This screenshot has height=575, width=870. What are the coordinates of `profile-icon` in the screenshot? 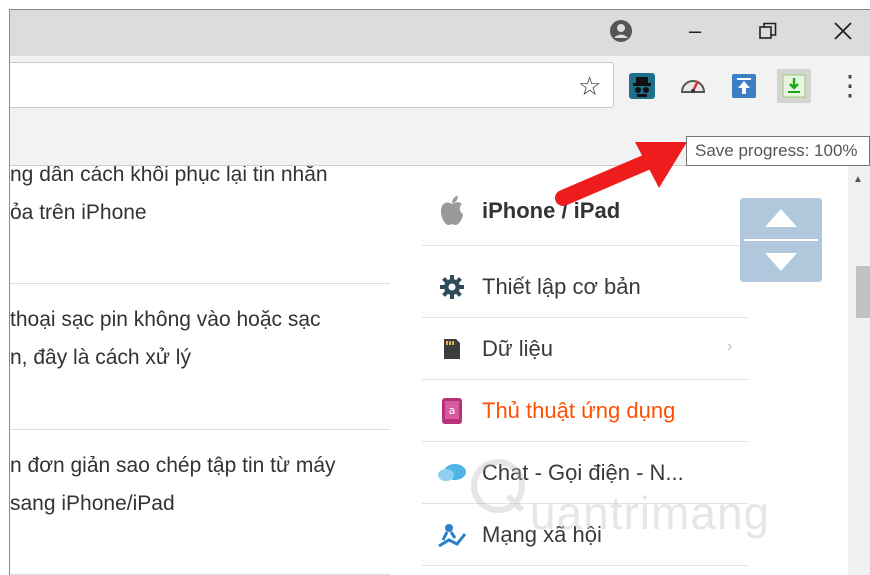 It's located at (621, 31).